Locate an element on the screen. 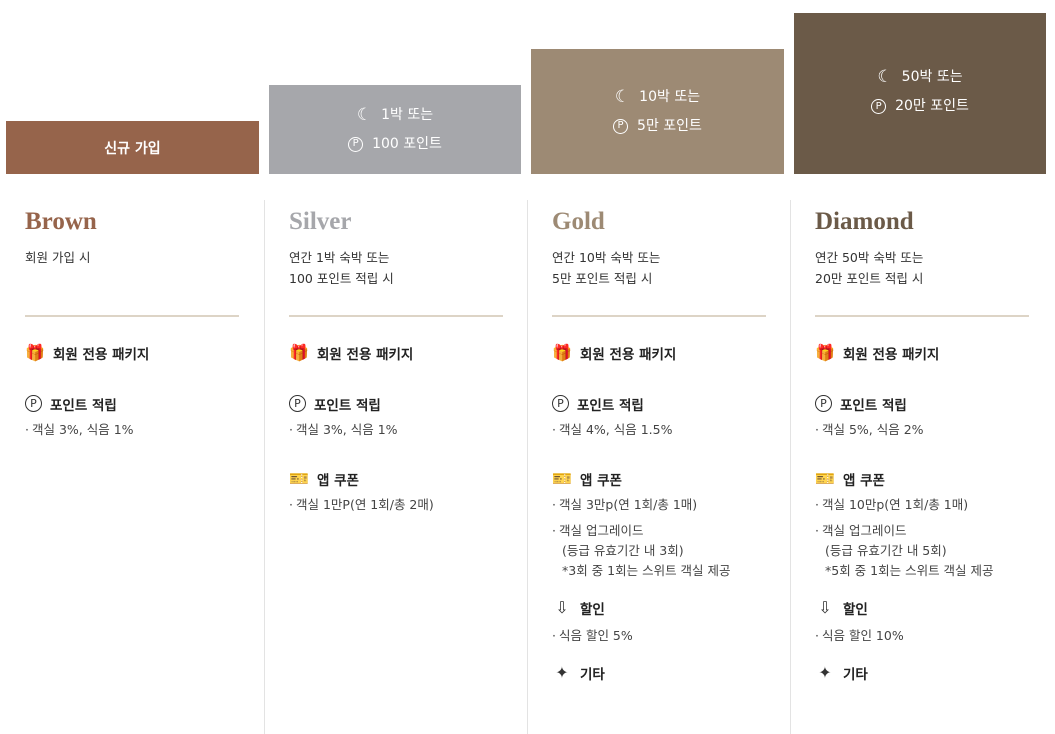 The image size is (1055, 734). list-item: · 객실 1만P(연 1회/총 2매) is located at coordinates (361, 504).